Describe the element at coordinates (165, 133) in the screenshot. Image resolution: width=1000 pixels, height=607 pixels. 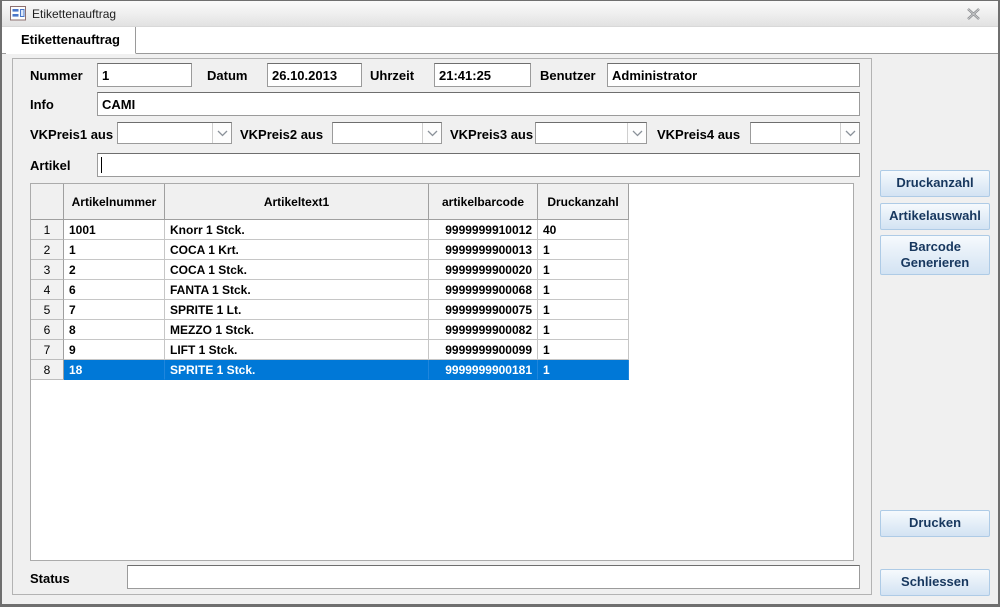
I see `vkpreis1-value` at that location.